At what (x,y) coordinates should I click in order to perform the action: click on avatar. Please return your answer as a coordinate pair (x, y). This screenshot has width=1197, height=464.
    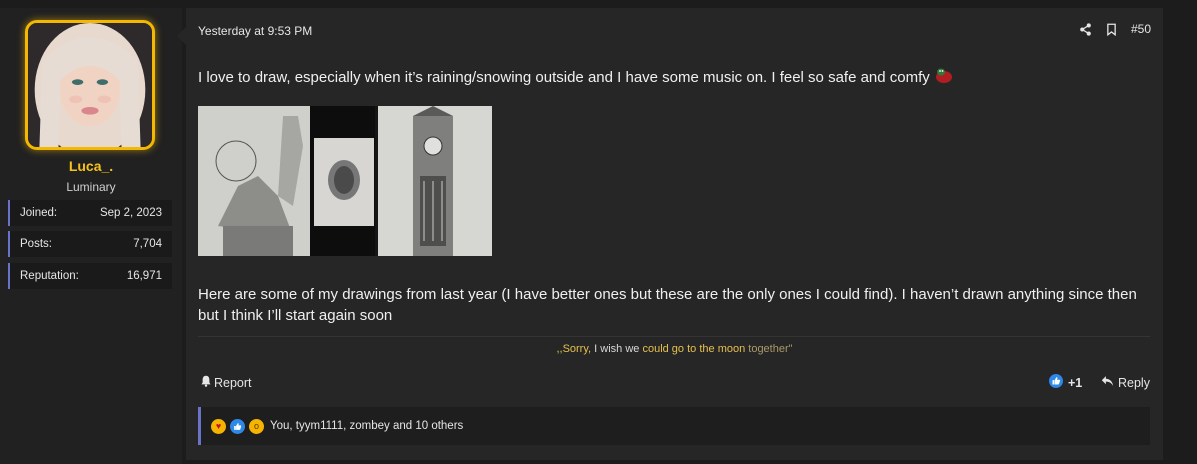
    Looking at the image, I should click on (90, 85).